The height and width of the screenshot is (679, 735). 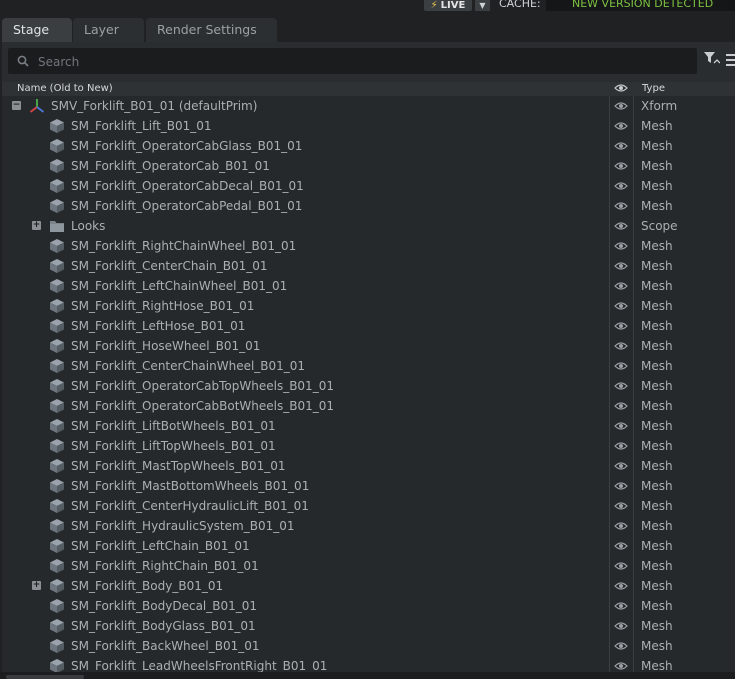 I want to click on tree-row: SM_Forklift_MastBottomWheels_B01_01 Mesh, so click(x=368, y=486).